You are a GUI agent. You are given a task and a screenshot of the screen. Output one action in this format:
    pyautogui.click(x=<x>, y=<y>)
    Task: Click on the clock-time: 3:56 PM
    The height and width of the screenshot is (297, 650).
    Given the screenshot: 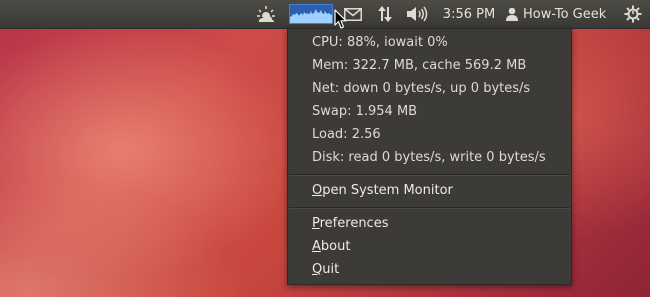 What is the action you would take?
    pyautogui.click(x=469, y=14)
    